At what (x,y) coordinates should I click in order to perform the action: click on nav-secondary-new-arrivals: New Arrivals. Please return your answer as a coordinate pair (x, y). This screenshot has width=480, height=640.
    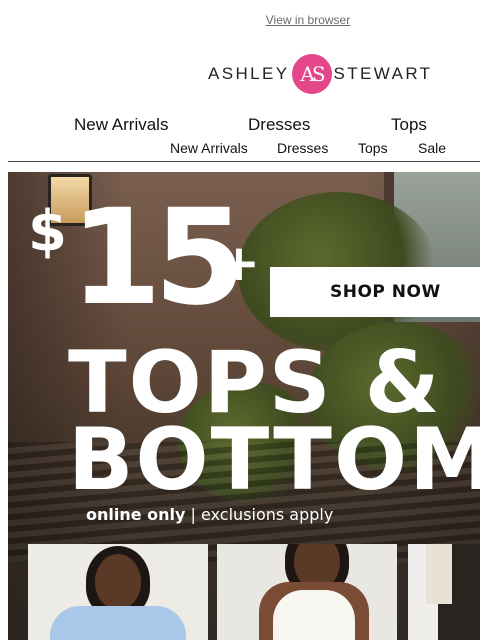
    Looking at the image, I should click on (209, 148).